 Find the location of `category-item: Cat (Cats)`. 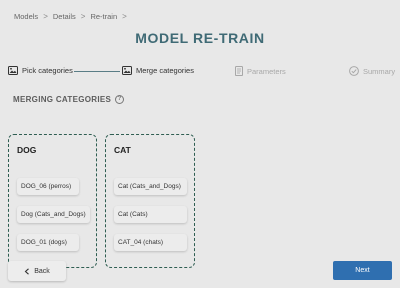

category-item: Cat (Cats) is located at coordinates (150, 214).